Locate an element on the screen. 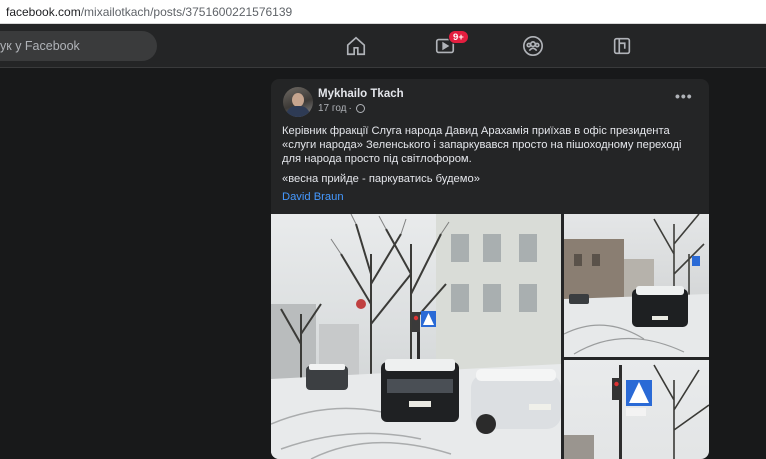 This screenshot has height=459, width=766. home-icon is located at coordinates (356, 46).